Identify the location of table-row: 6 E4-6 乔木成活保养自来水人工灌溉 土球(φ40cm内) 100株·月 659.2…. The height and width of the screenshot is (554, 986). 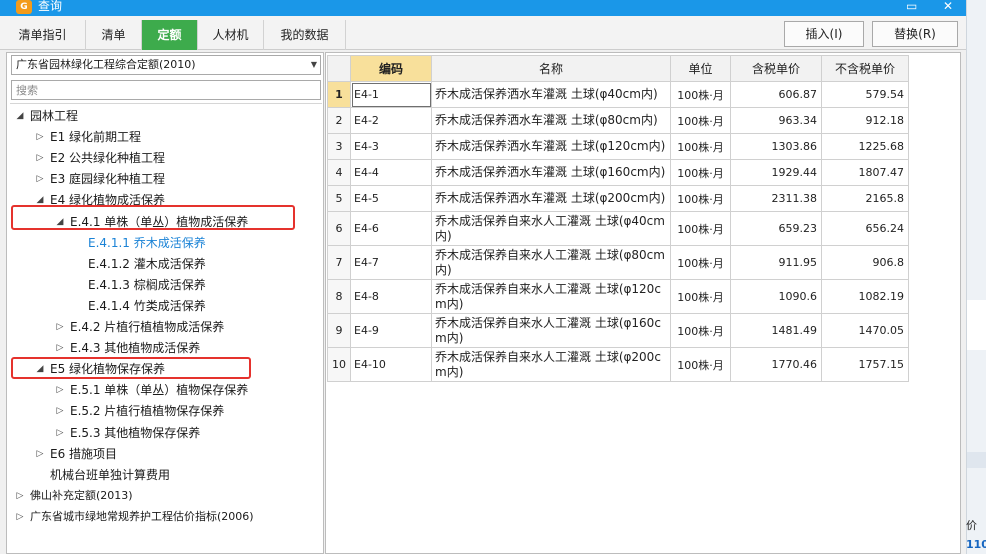
(618, 228).